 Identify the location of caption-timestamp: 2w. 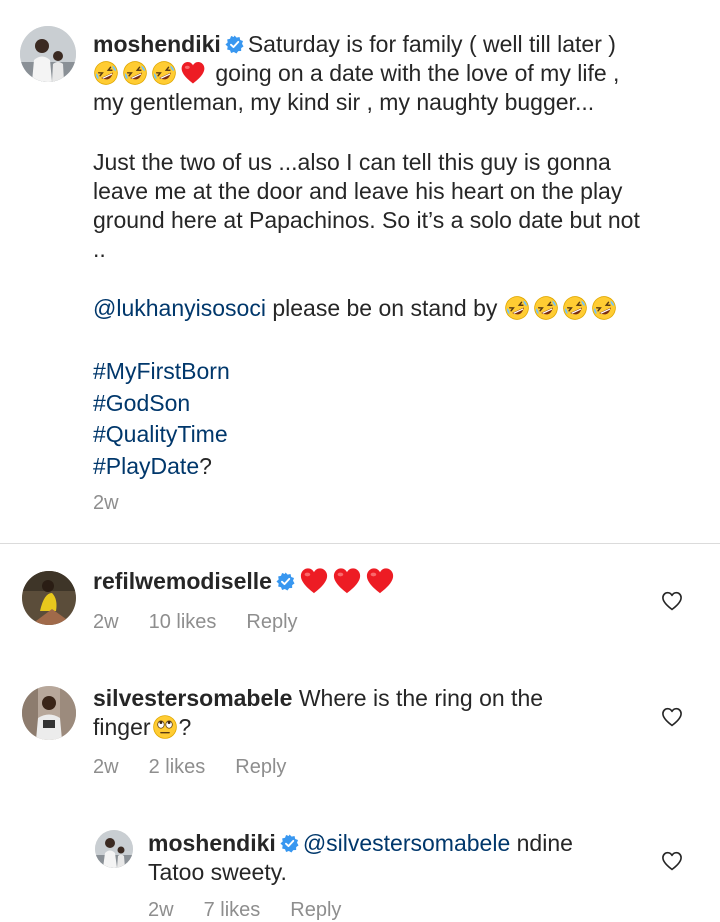
(116, 503).